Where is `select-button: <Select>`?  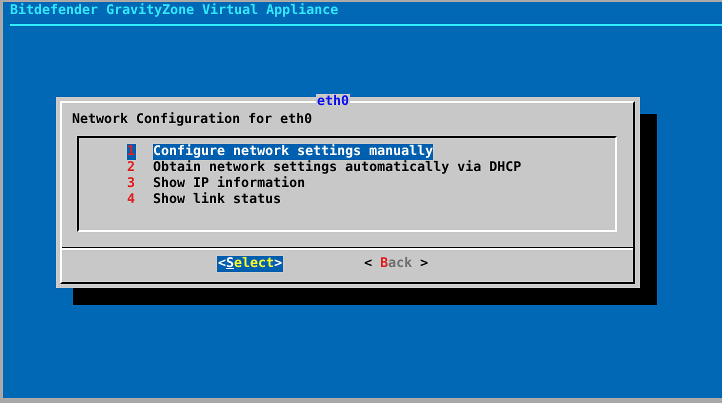
select-button: <Select> is located at coordinates (250, 264).